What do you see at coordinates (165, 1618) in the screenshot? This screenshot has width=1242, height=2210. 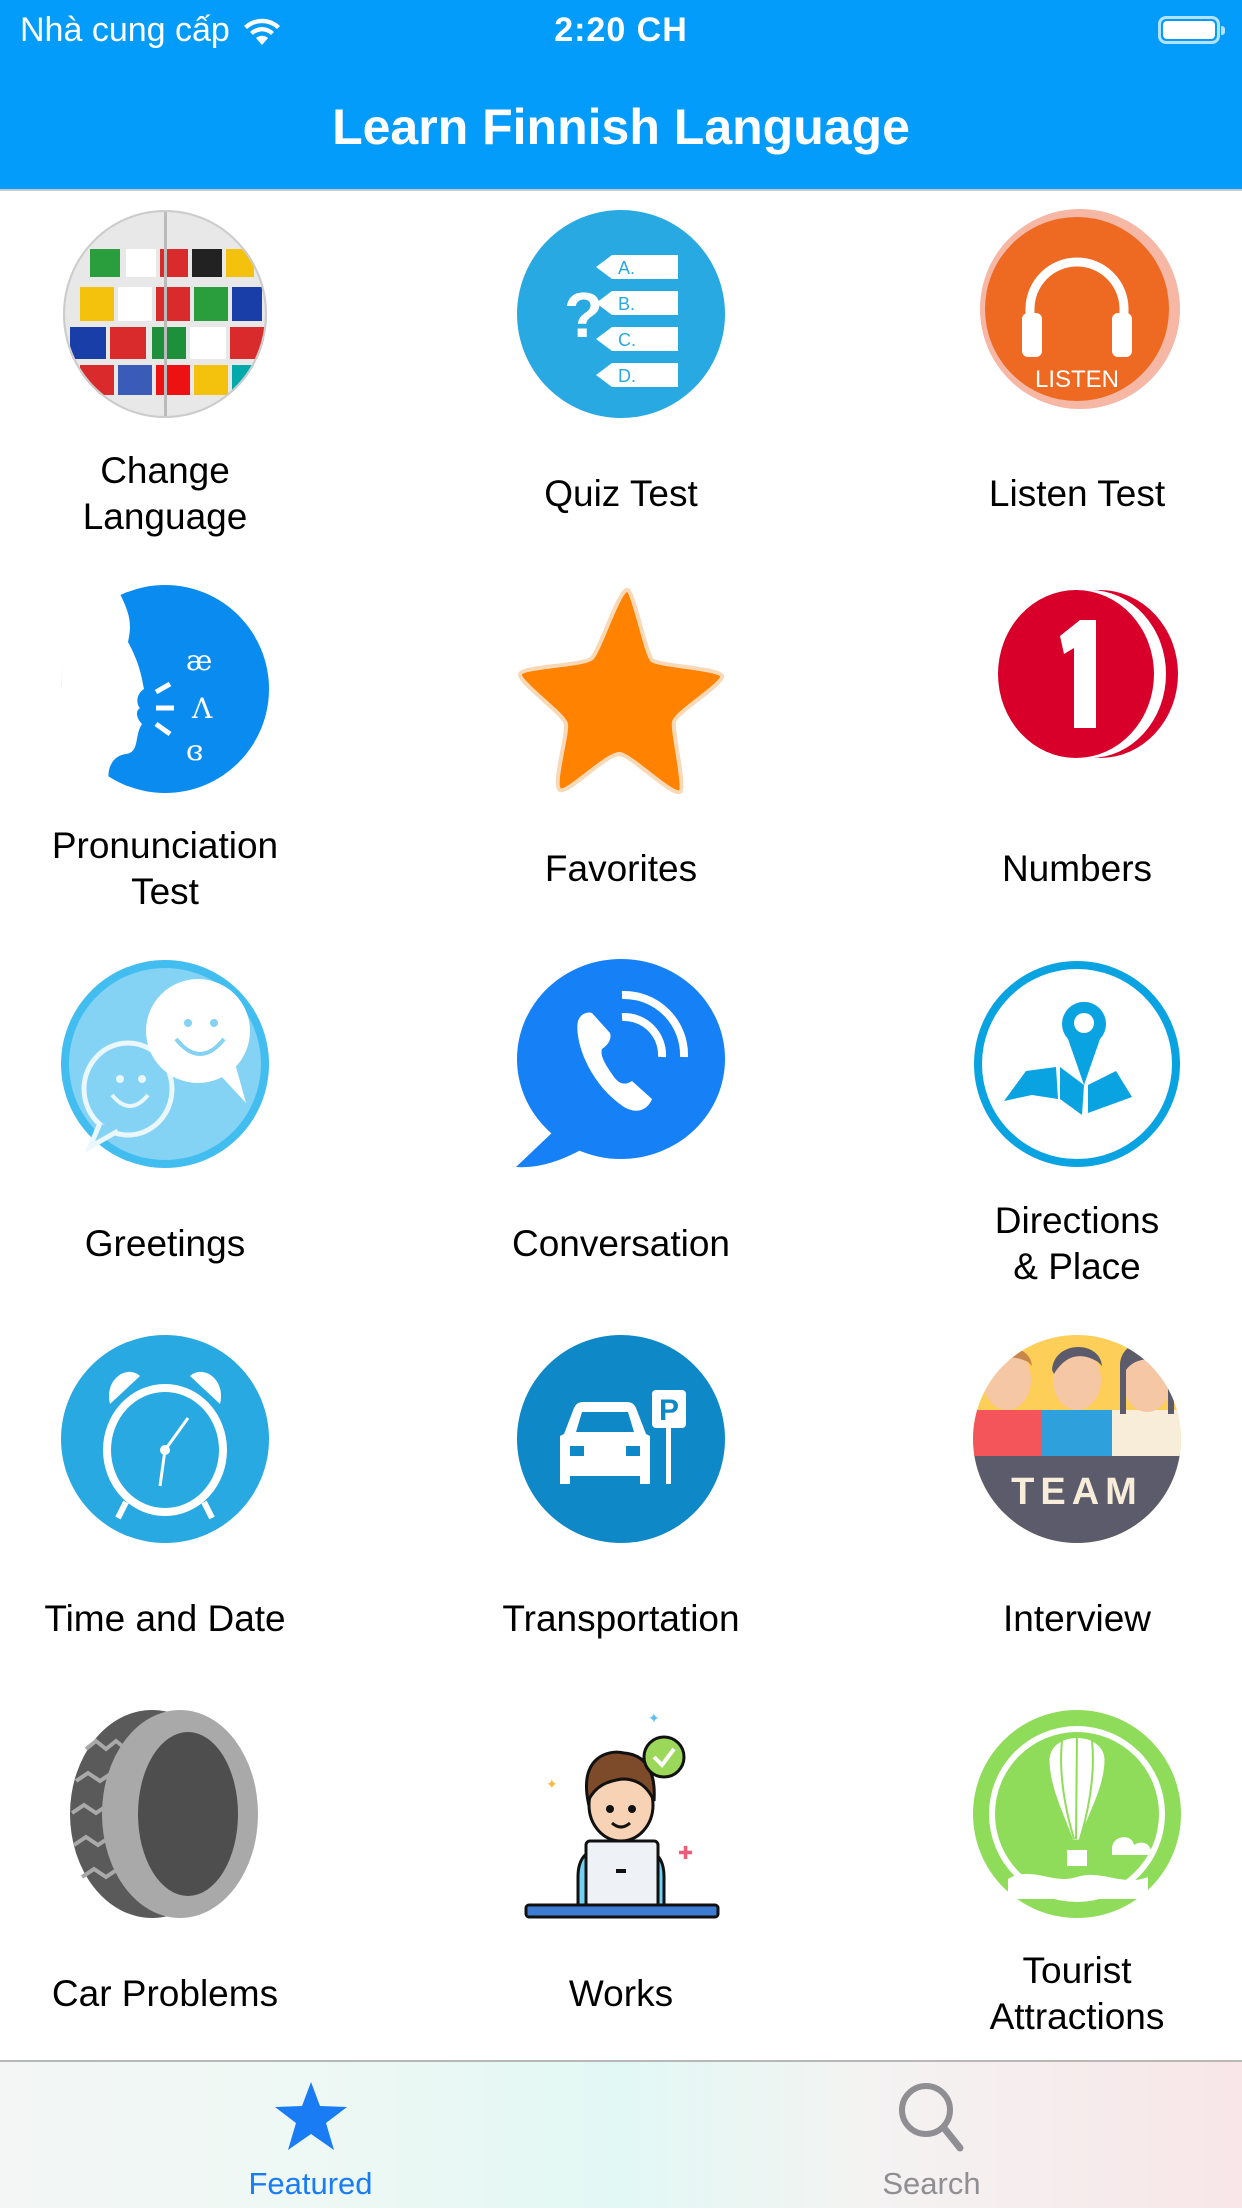 I see `menu-item-label: Time and Date` at bounding box center [165, 1618].